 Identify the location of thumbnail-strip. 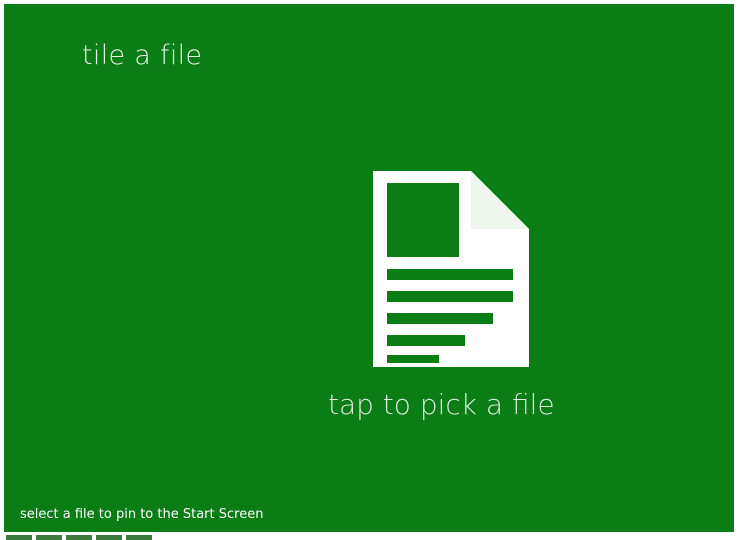
(86, 537).